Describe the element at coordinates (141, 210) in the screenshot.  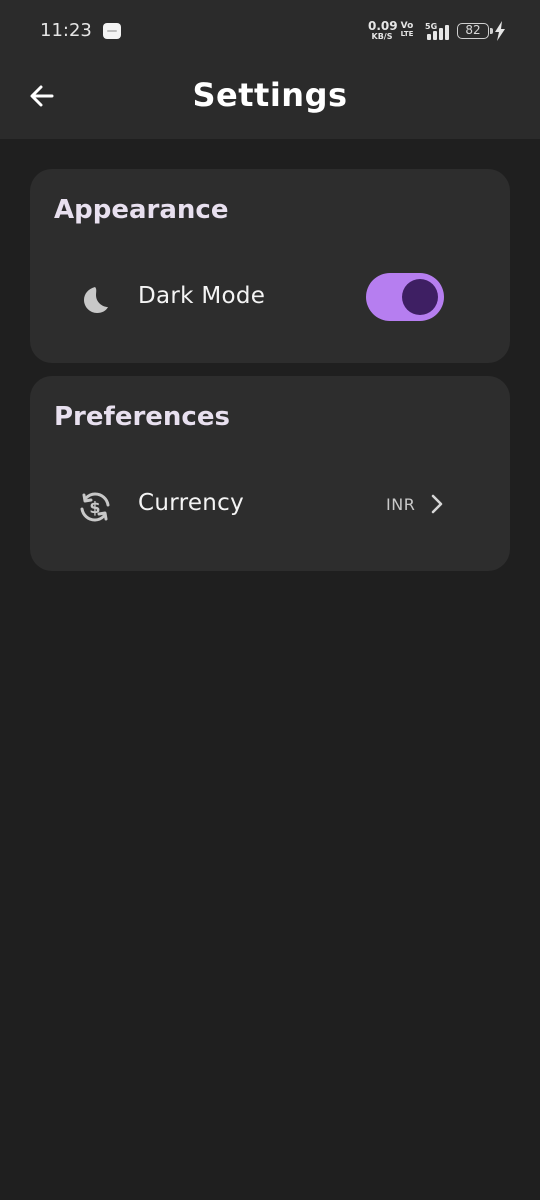
I see `appearance-section-title: Appearance` at that location.